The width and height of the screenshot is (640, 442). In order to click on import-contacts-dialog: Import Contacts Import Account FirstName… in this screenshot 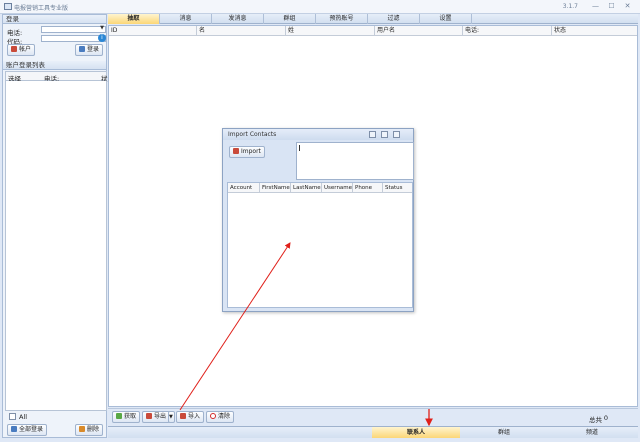, I will do `click(318, 220)`.